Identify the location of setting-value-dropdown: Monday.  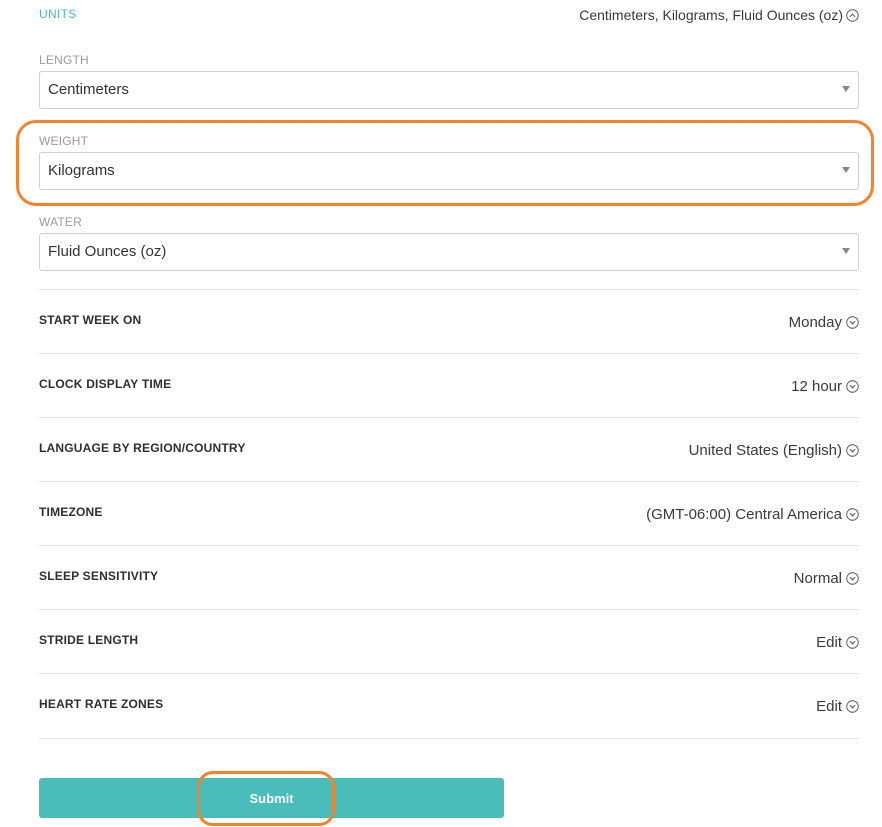
(824, 322).